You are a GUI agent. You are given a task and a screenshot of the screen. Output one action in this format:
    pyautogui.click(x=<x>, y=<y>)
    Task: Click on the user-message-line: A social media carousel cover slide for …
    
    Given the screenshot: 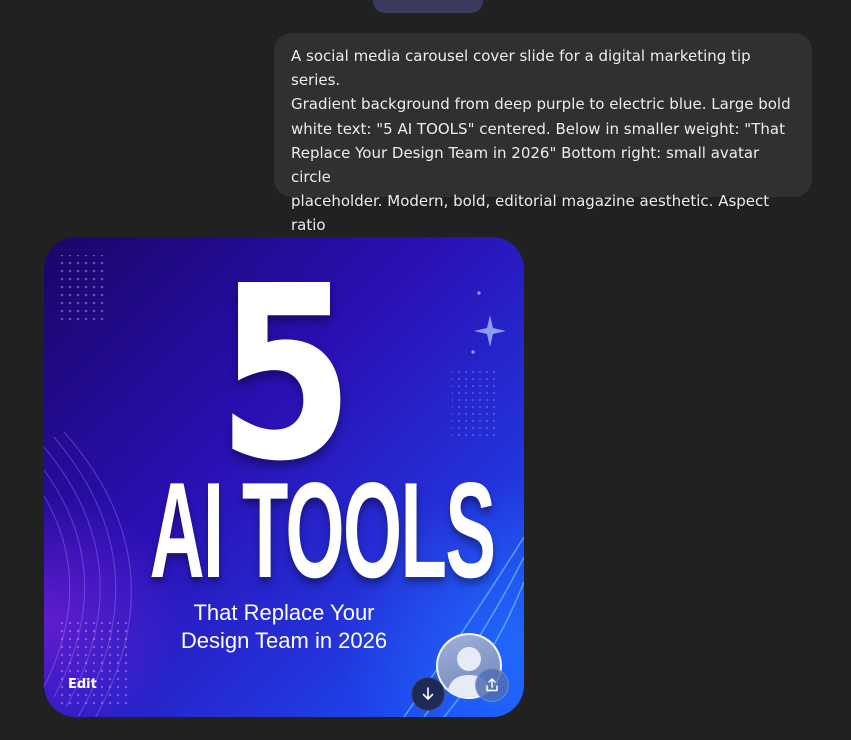 What is the action you would take?
    pyautogui.click(x=521, y=68)
    